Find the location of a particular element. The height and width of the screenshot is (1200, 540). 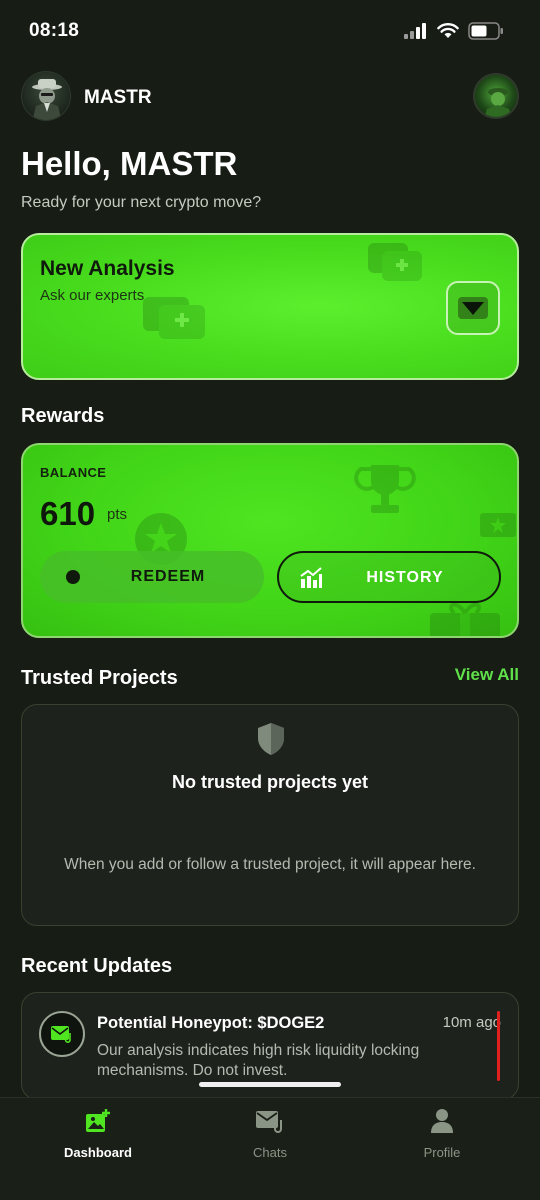

battery-icon is located at coordinates (485, 31).